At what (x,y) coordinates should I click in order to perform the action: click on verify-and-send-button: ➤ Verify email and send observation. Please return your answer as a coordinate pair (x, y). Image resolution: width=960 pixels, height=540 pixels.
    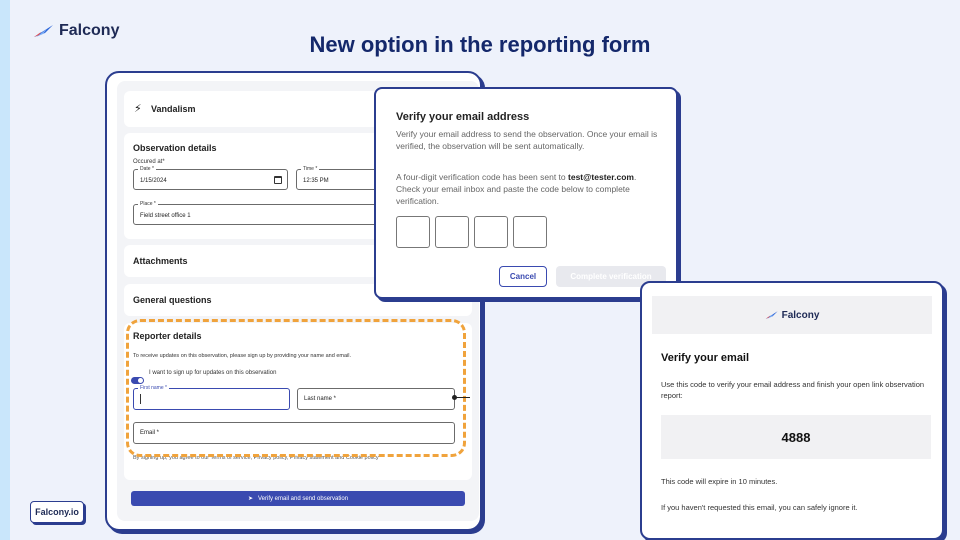
    Looking at the image, I should click on (298, 498).